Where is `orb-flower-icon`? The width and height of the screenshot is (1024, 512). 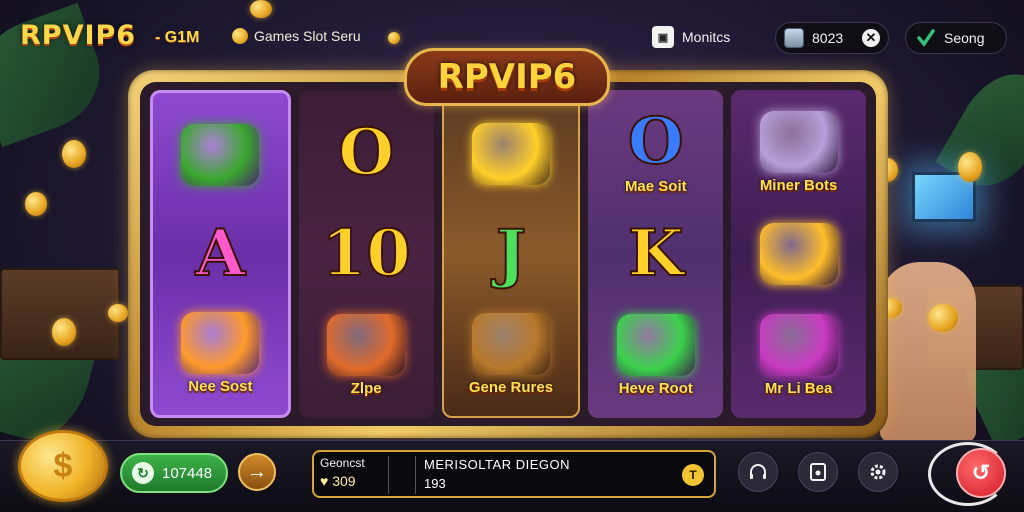
orb-flower-icon is located at coordinates (220, 342).